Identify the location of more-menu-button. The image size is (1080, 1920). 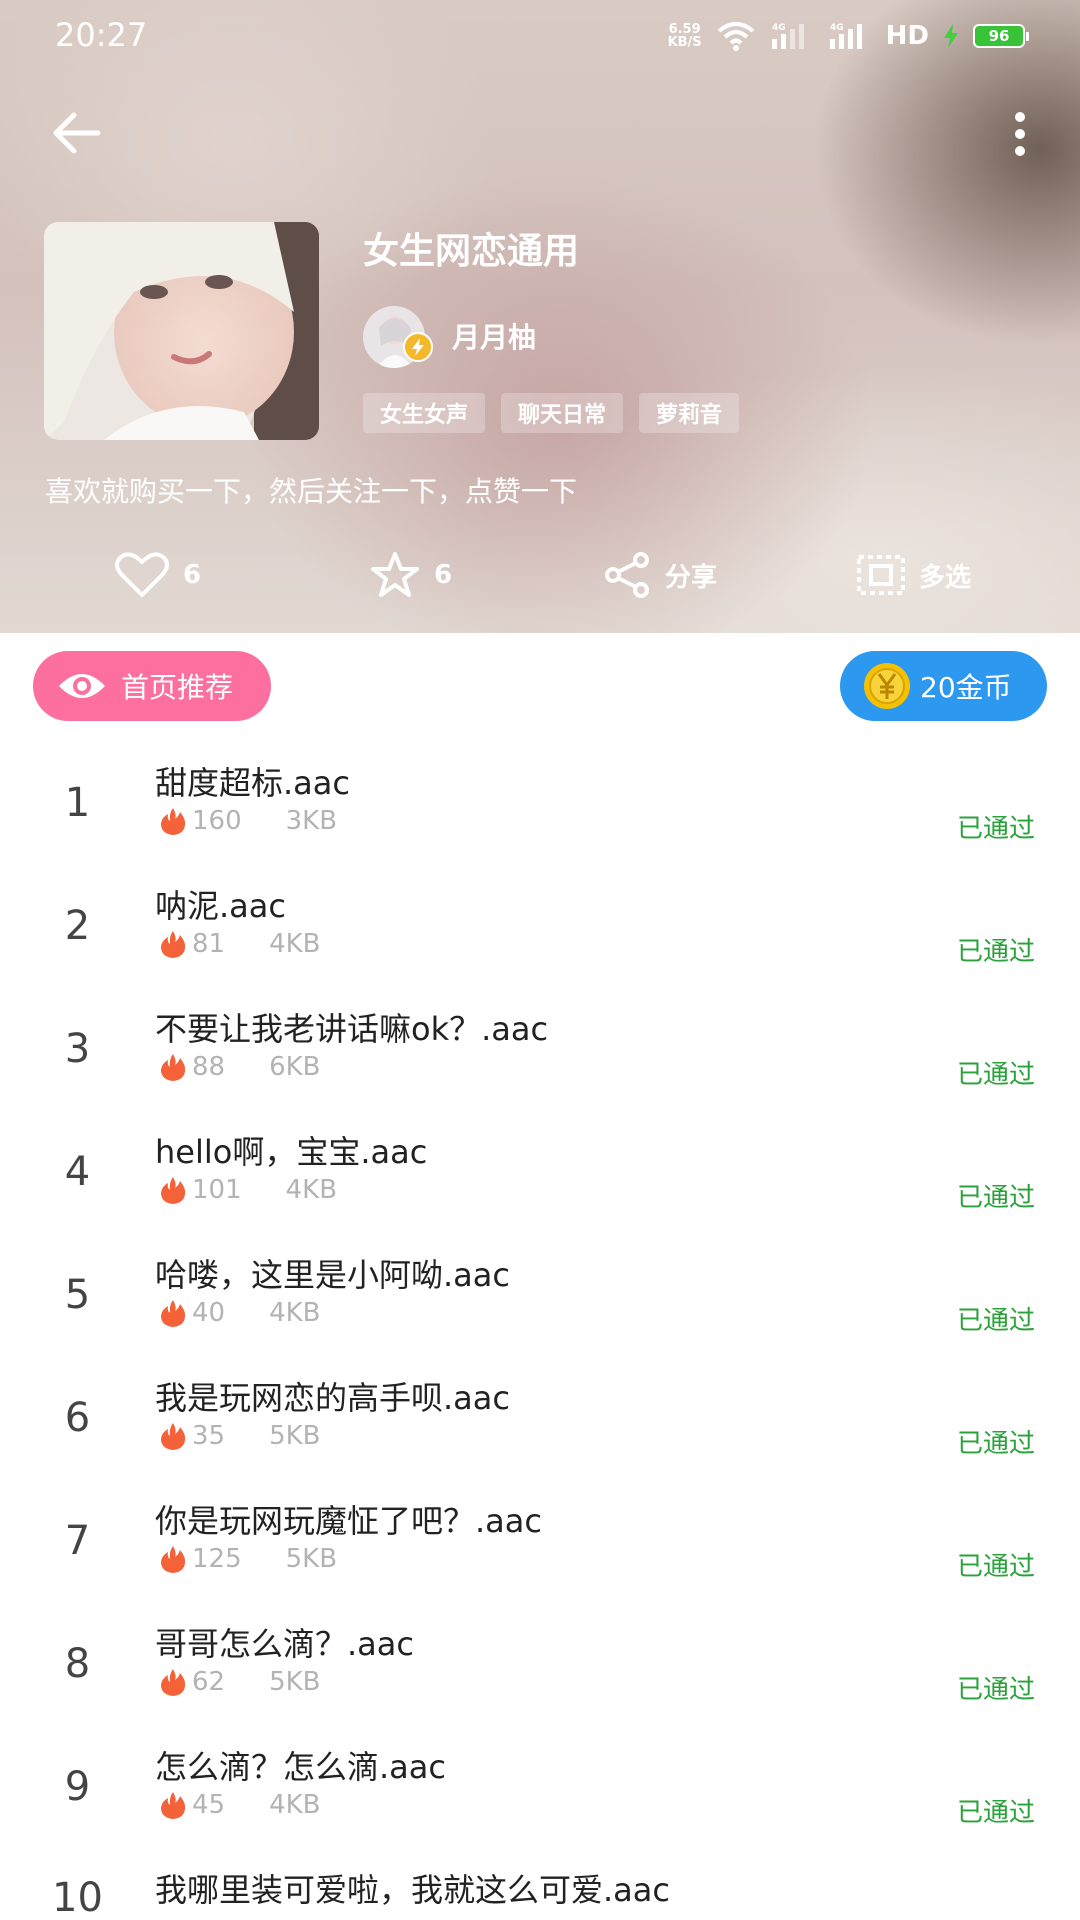
(1020, 134).